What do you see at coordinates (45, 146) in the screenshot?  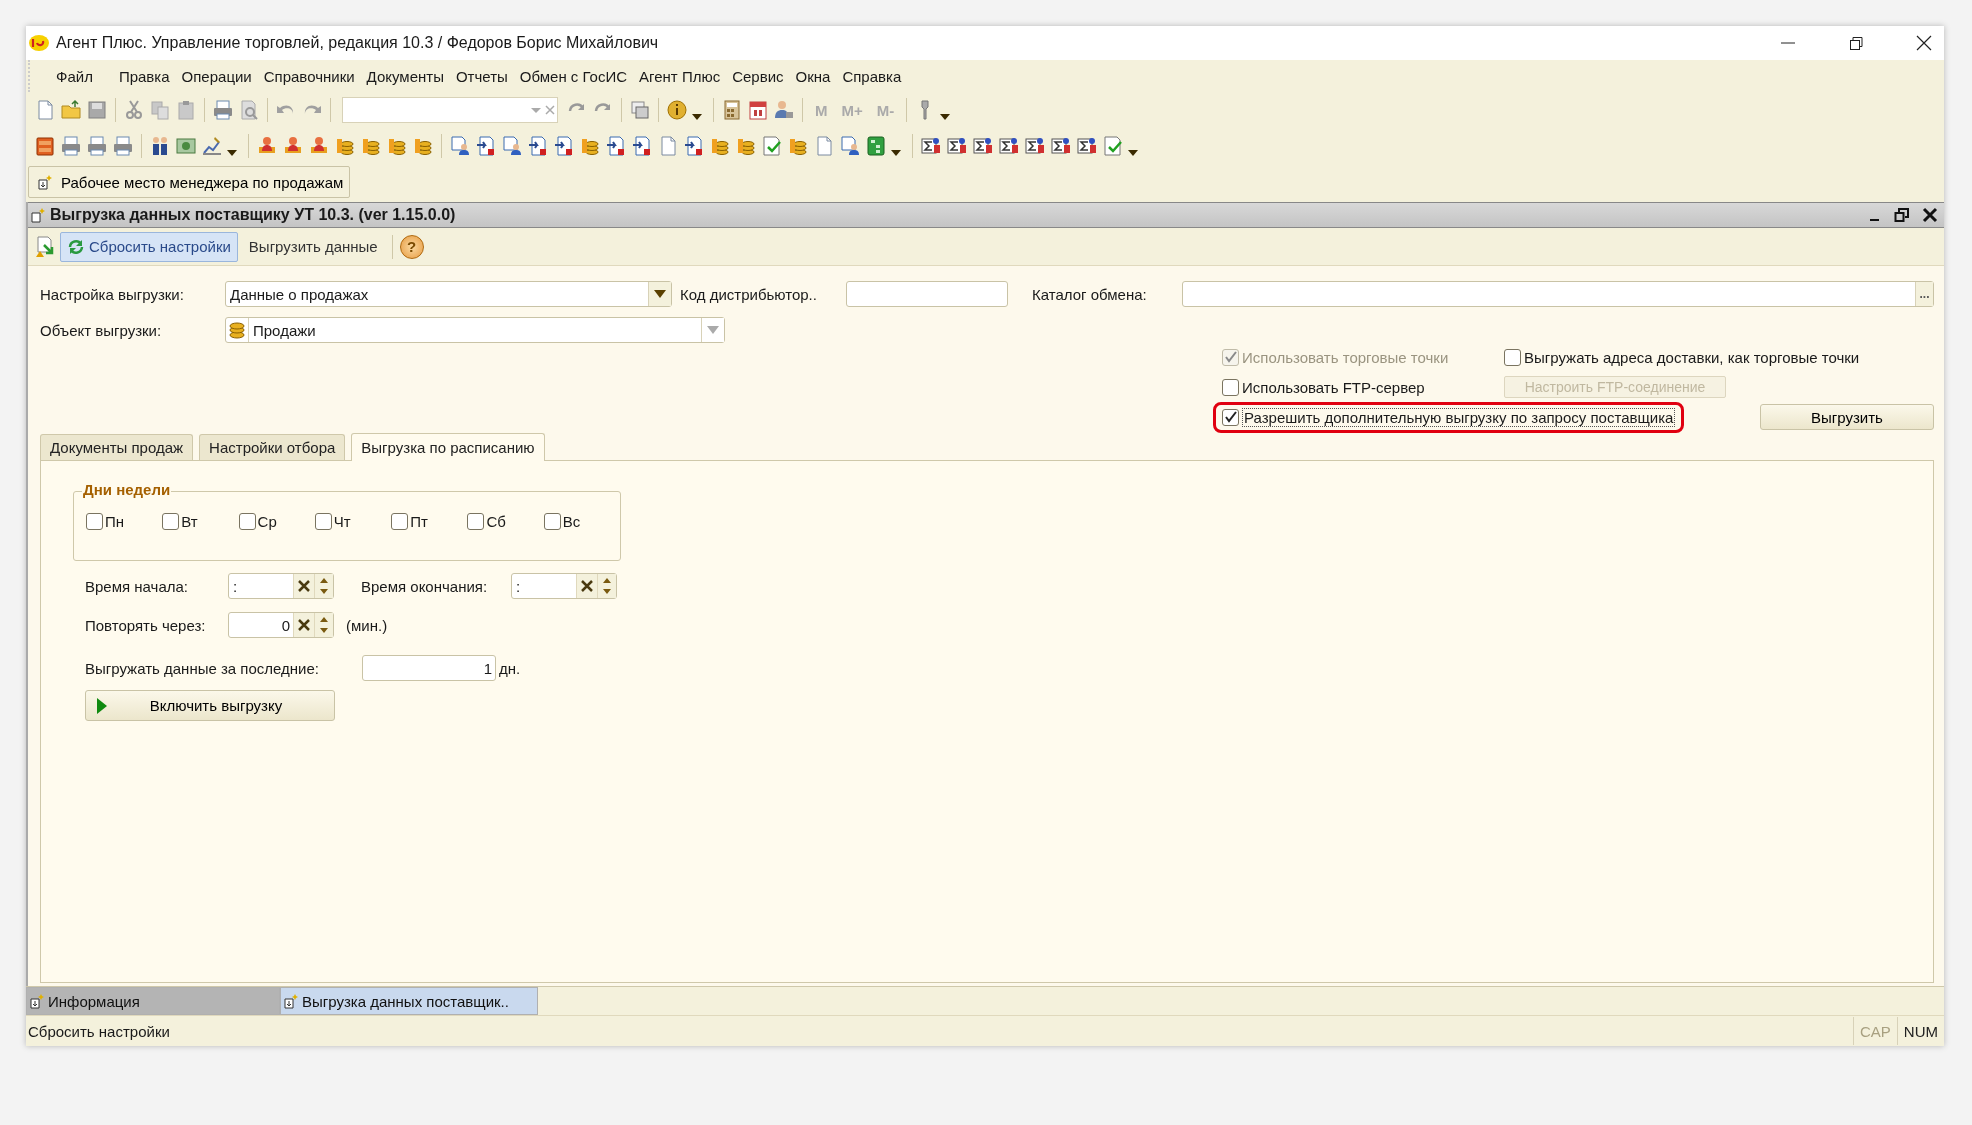 I see `cabinet-icon` at bounding box center [45, 146].